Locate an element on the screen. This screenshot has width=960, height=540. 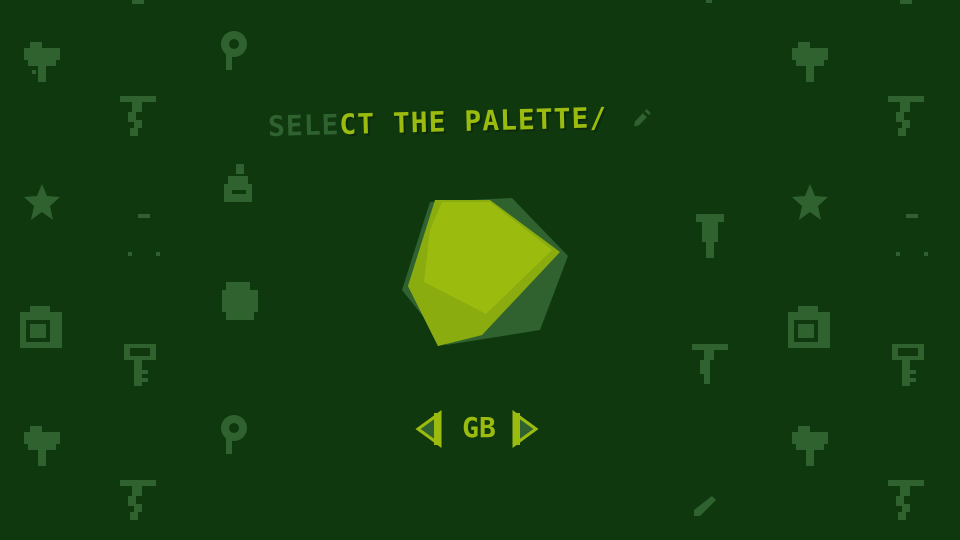
arrow-right-icon is located at coordinates (526, 429).